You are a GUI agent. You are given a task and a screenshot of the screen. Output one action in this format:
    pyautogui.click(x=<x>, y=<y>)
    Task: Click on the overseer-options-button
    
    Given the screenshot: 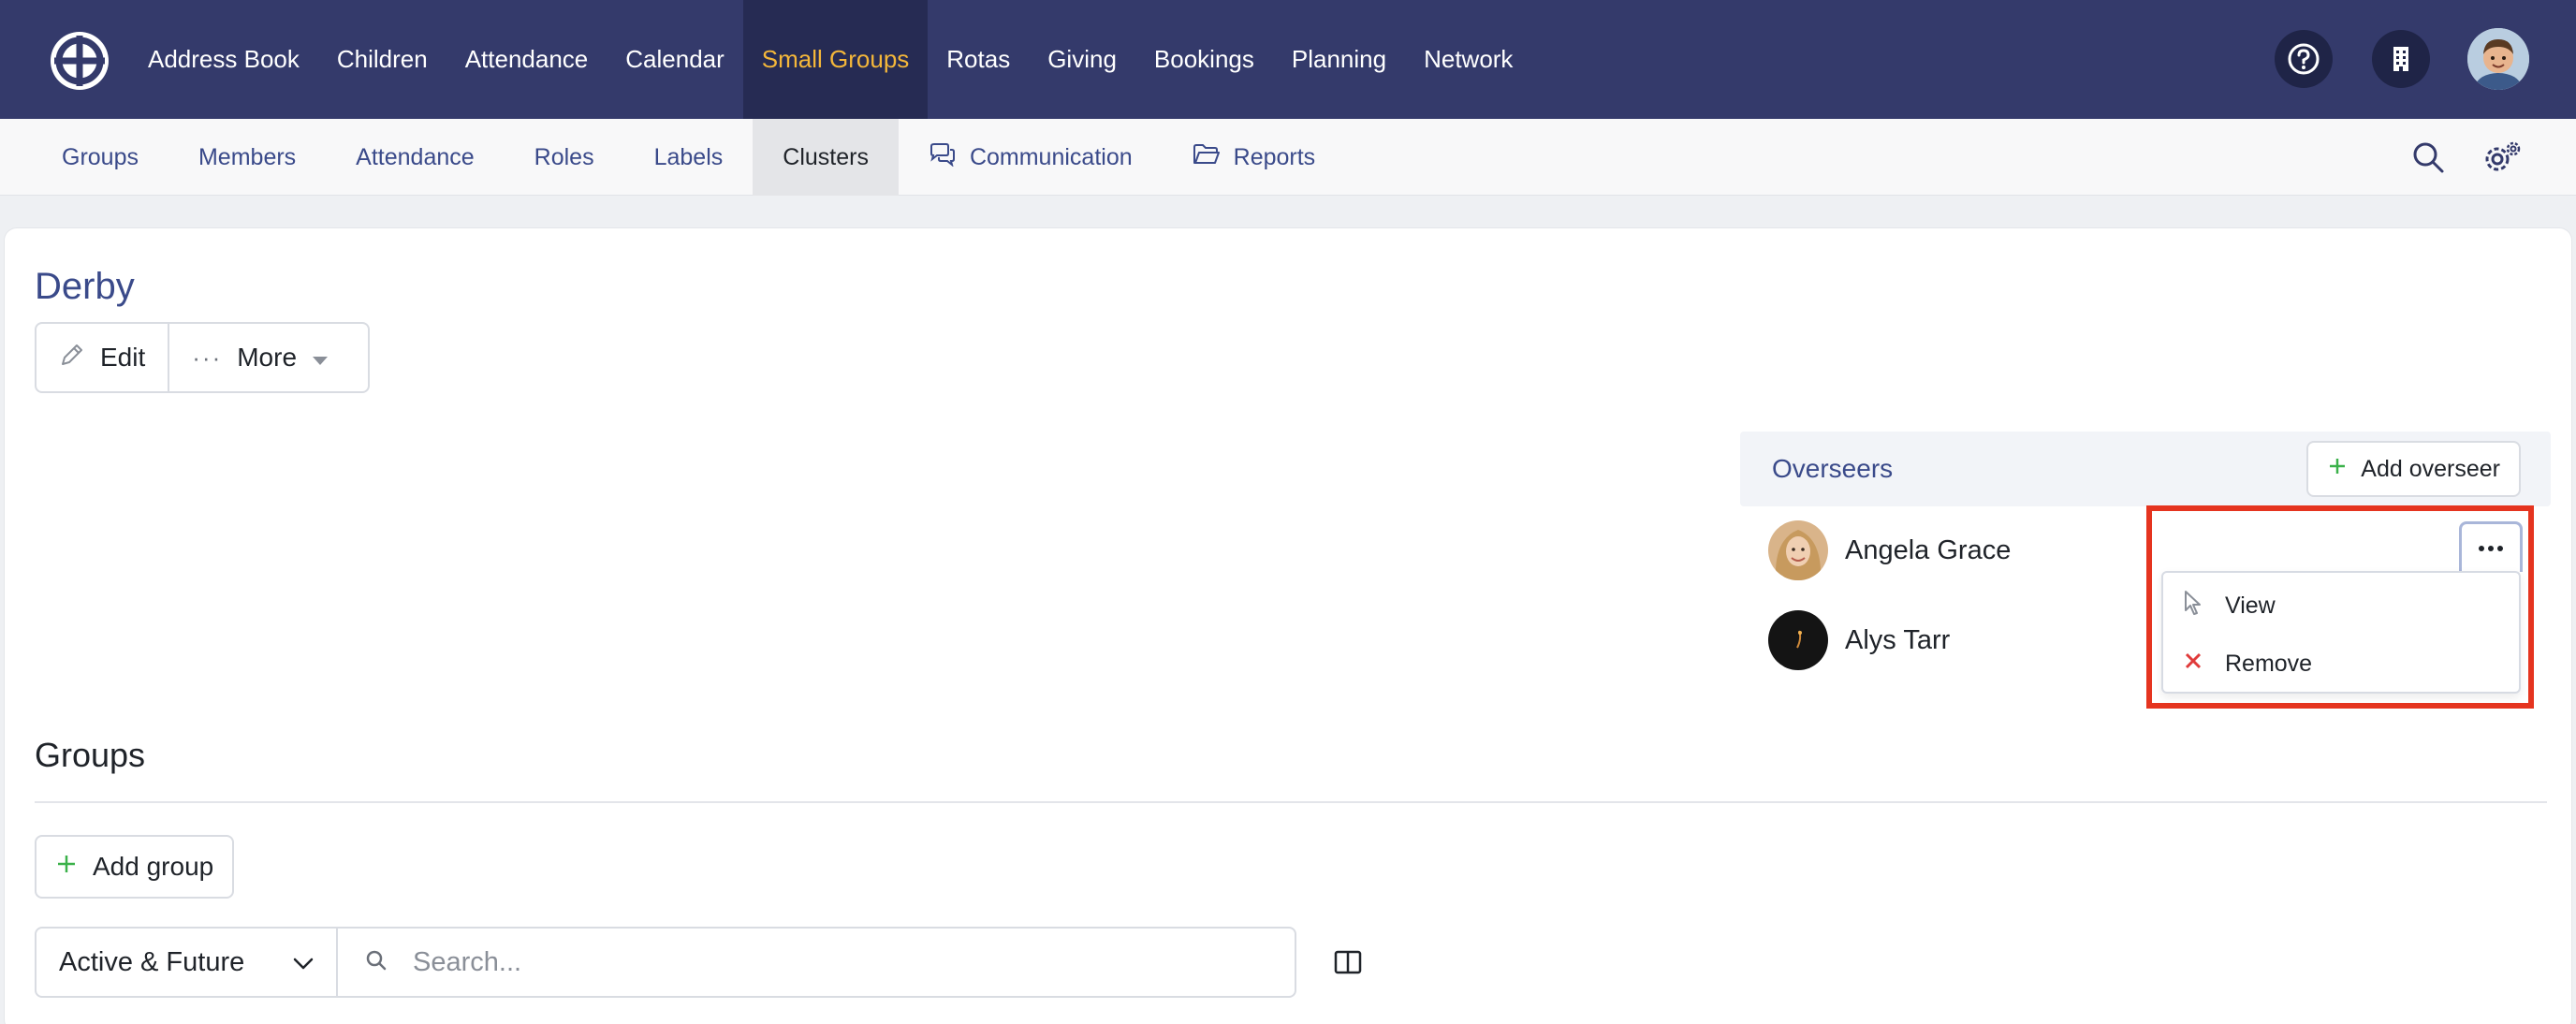 What is the action you would take?
    pyautogui.click(x=2491, y=546)
    